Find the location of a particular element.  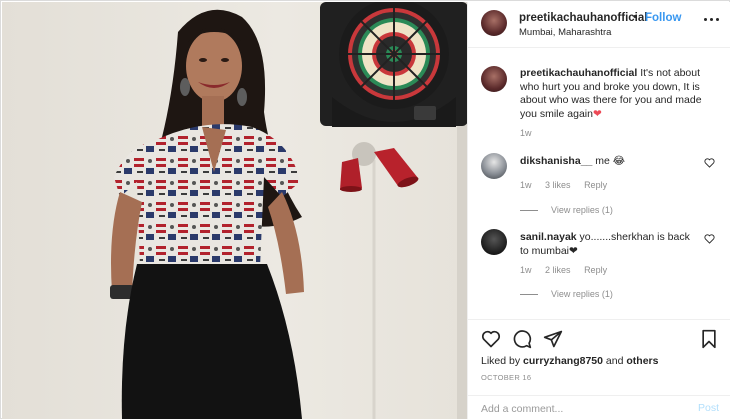

bookmark-icon is located at coordinates (709, 339).